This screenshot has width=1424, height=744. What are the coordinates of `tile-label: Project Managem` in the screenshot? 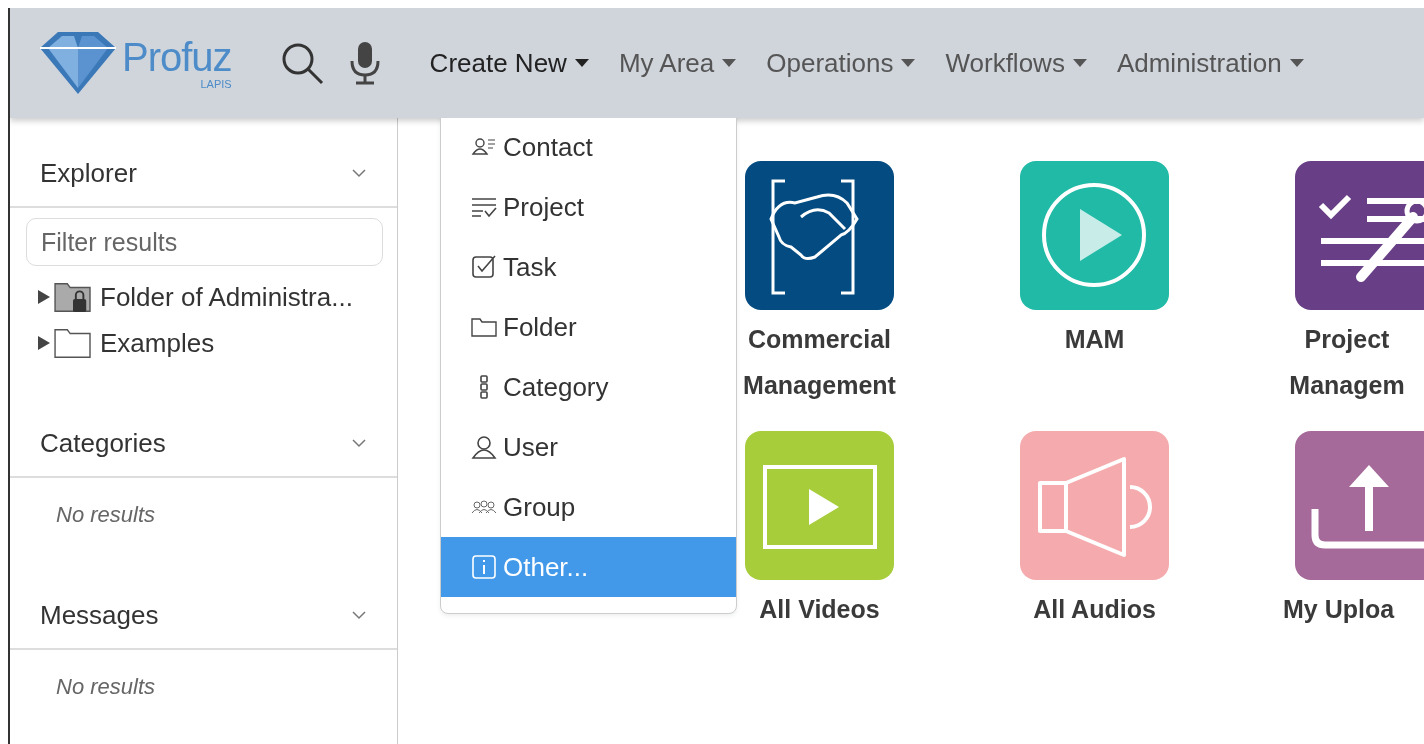 It's located at (1347, 362).